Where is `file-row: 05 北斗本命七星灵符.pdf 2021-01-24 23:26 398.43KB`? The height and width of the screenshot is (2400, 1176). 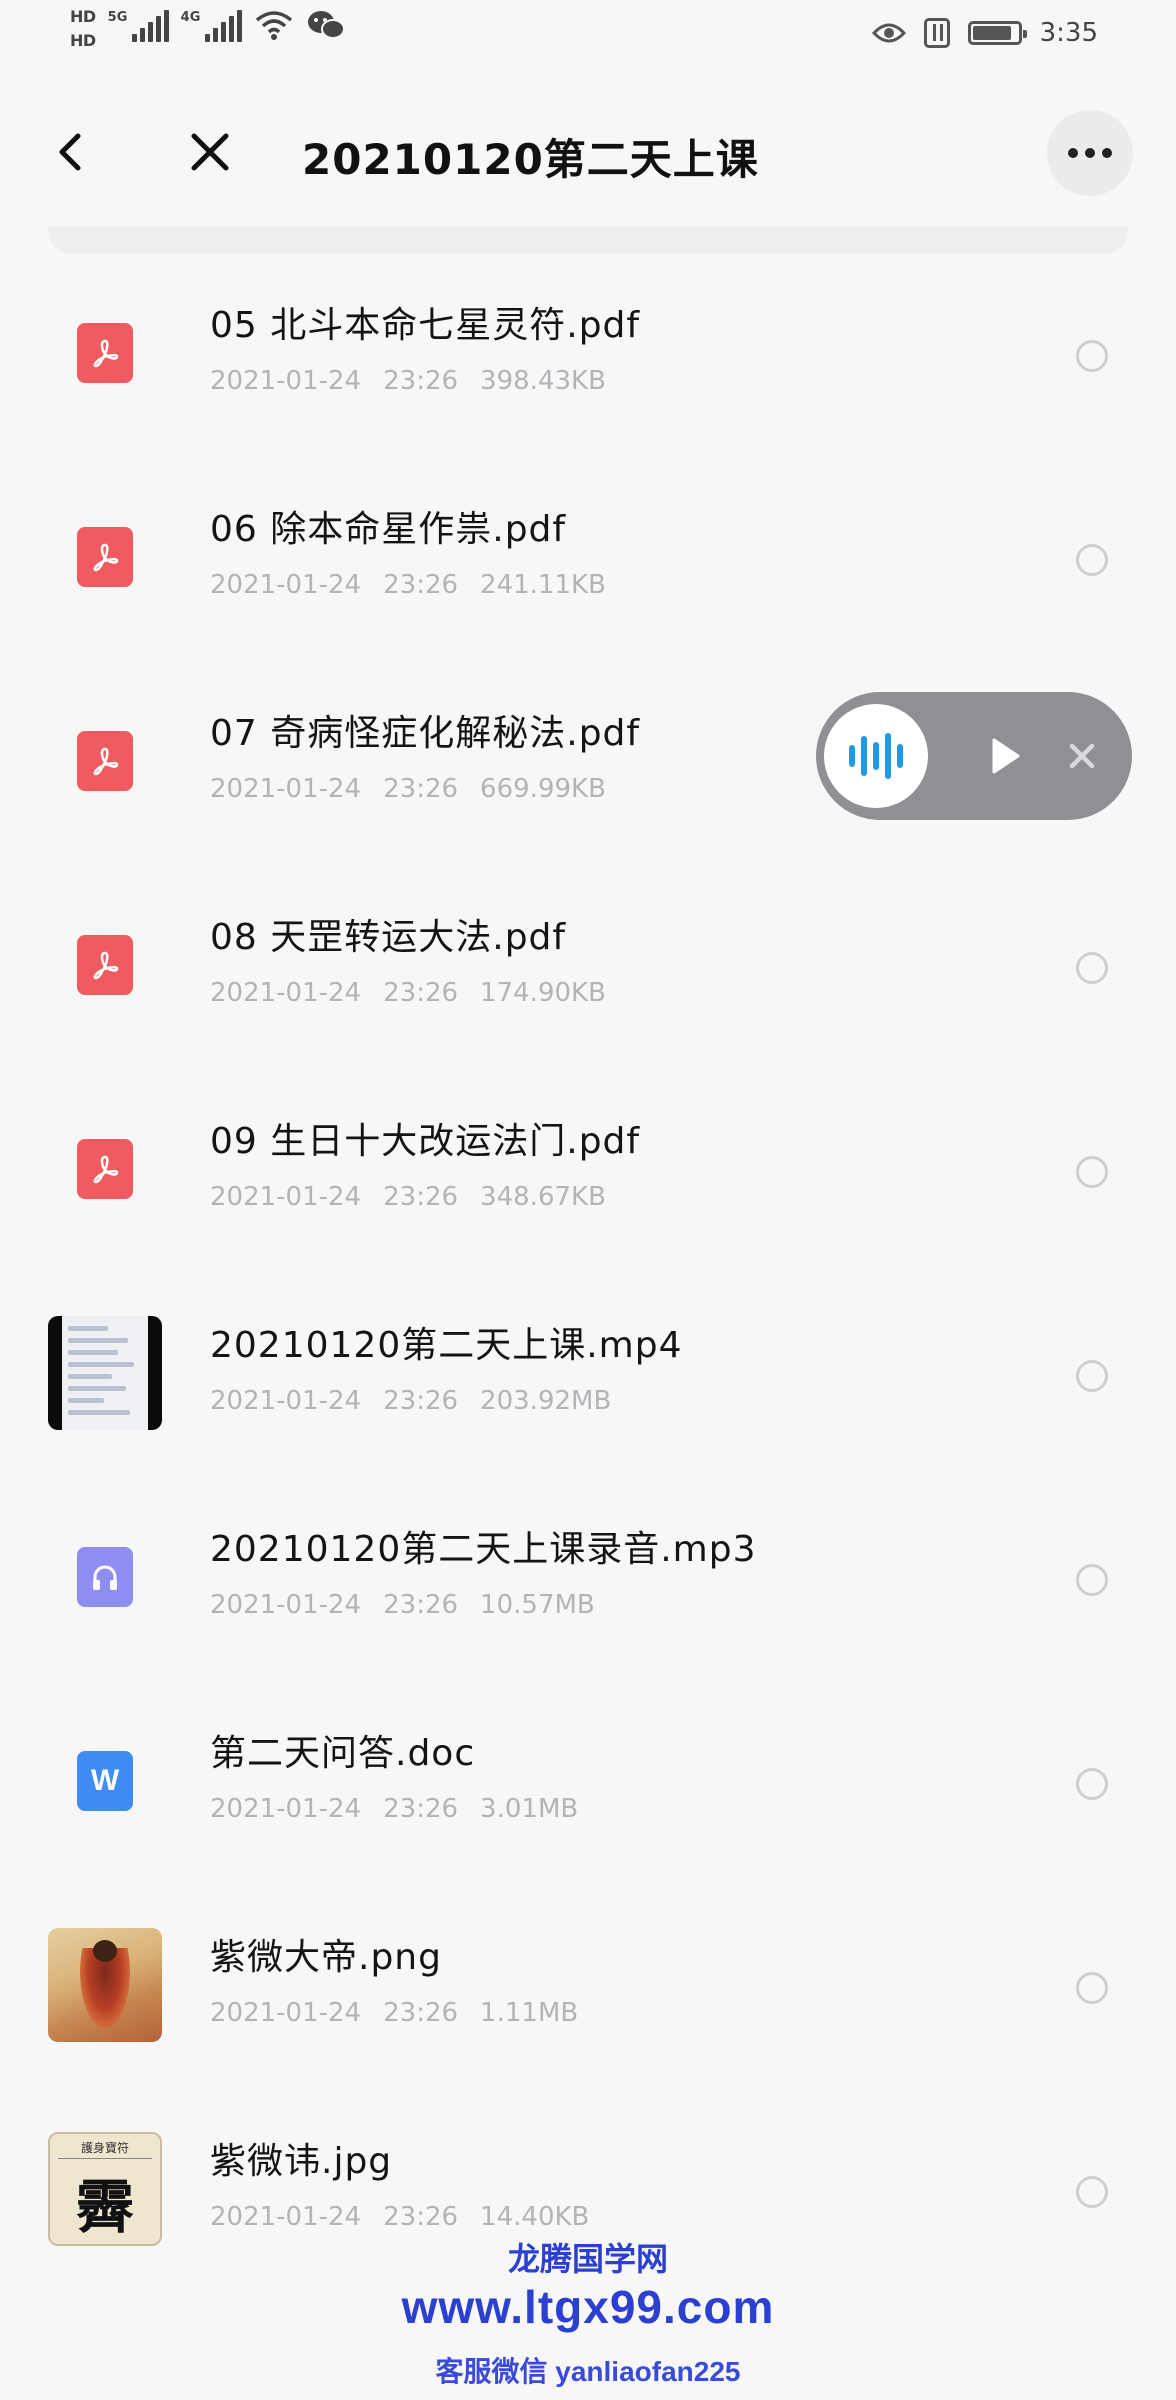
file-row: 05 北斗本命七星灵符.pdf 2021-01-24 23:26 398.43KB is located at coordinates (588, 356).